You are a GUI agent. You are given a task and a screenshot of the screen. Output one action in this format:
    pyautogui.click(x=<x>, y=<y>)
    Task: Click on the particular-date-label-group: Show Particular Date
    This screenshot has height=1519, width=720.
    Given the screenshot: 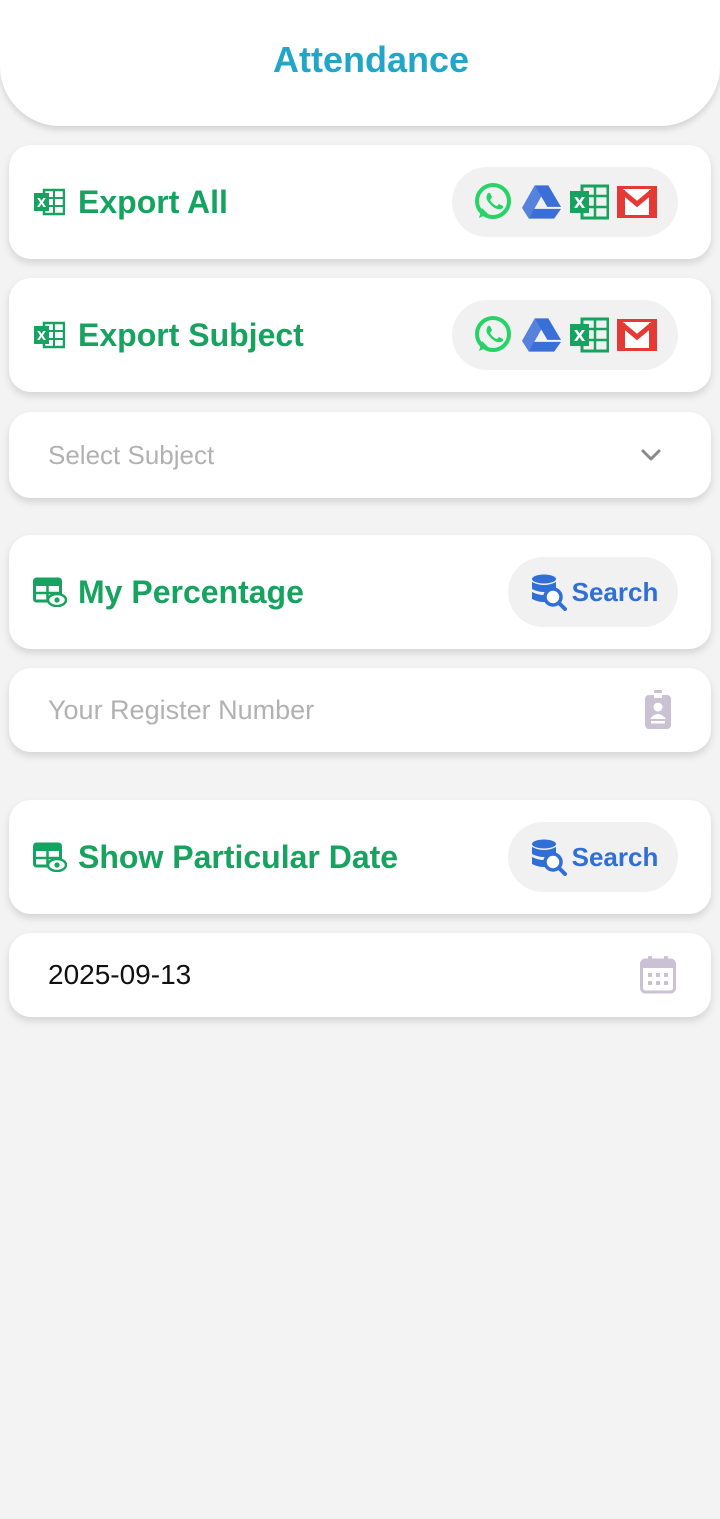 What is the action you would take?
    pyautogui.click(x=270, y=857)
    